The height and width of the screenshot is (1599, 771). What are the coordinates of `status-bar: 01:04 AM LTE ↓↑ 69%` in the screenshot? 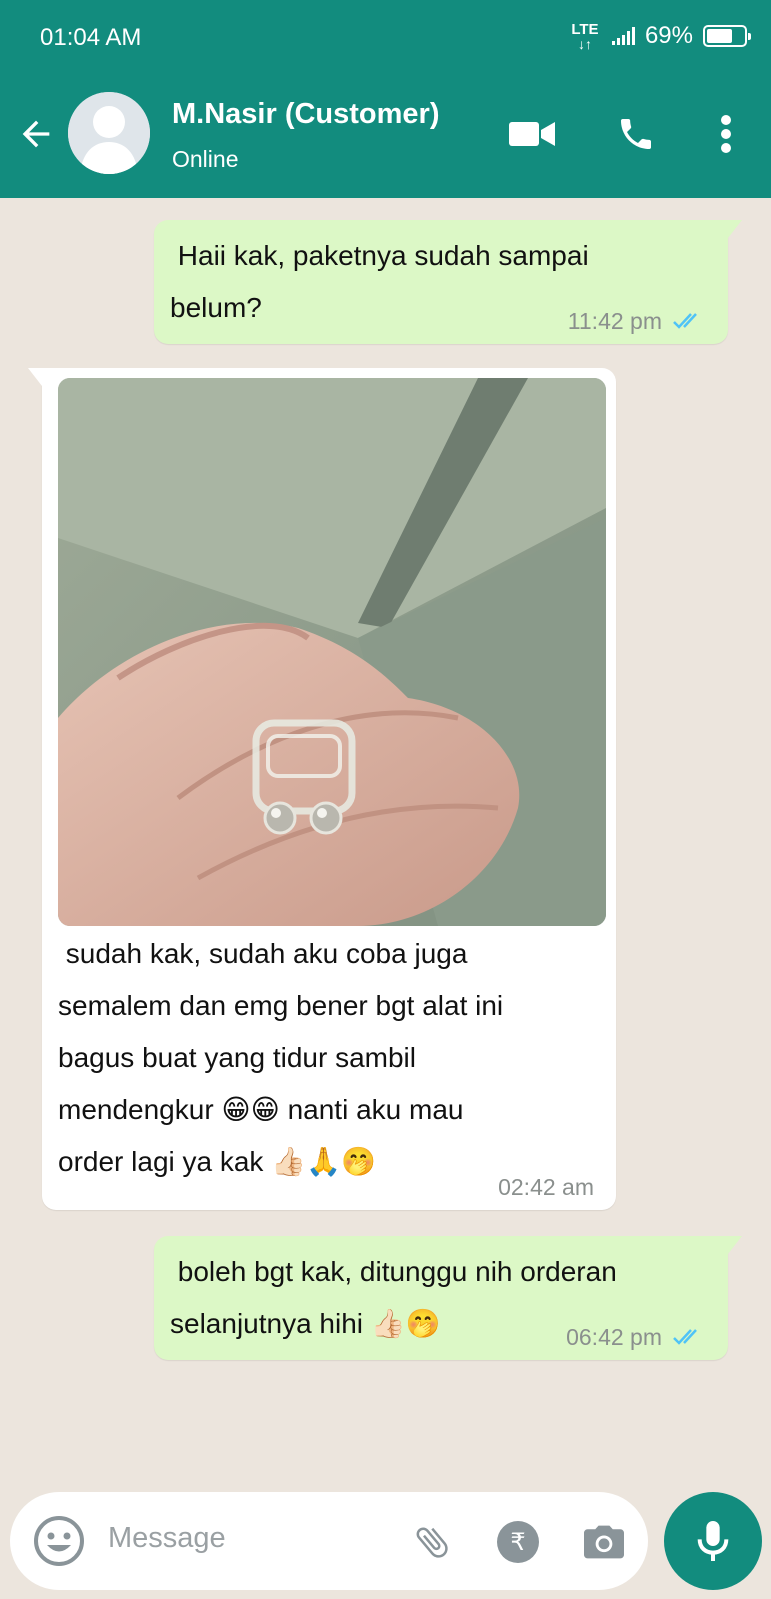 It's located at (385, 35).